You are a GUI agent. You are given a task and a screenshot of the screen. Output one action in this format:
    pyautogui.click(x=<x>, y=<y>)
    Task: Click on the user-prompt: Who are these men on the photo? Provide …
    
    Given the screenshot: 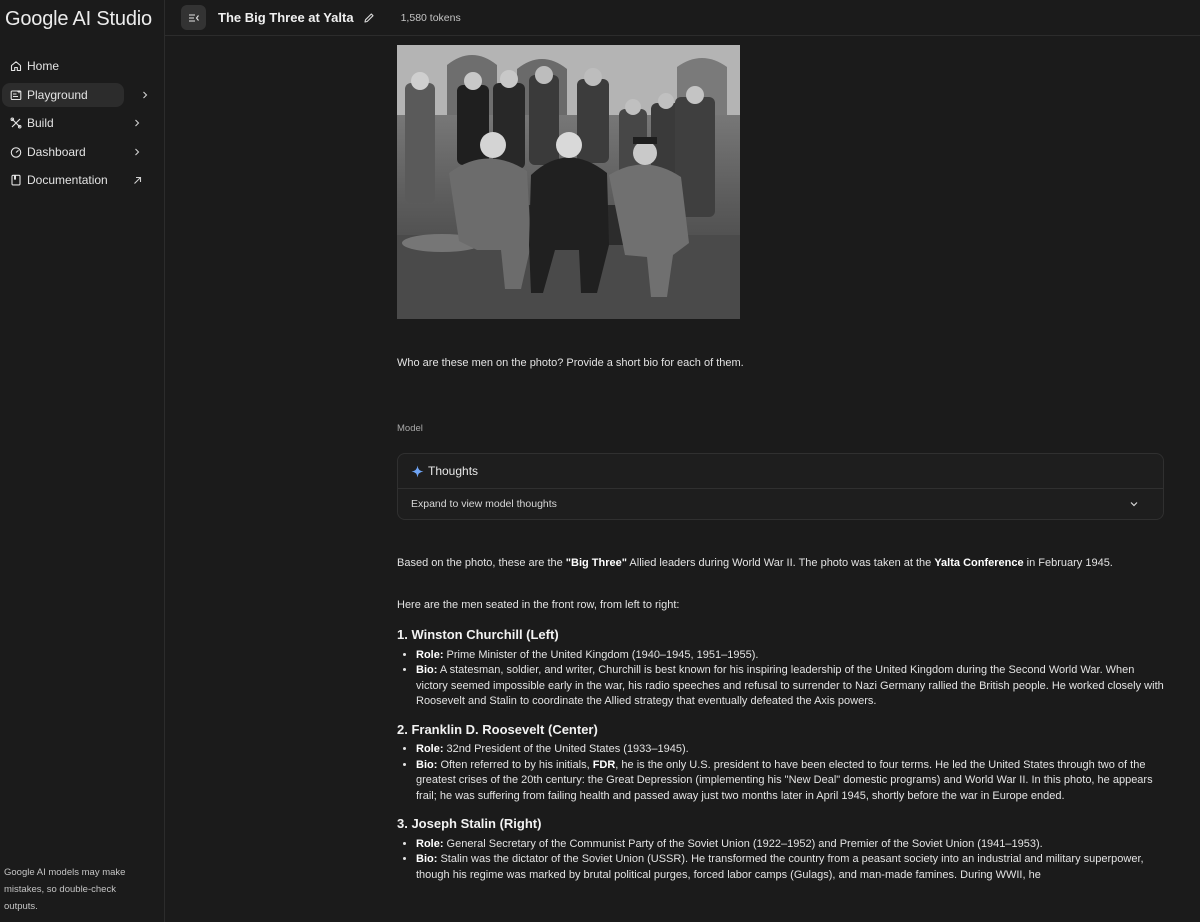 What is the action you would take?
    pyautogui.click(x=570, y=363)
    